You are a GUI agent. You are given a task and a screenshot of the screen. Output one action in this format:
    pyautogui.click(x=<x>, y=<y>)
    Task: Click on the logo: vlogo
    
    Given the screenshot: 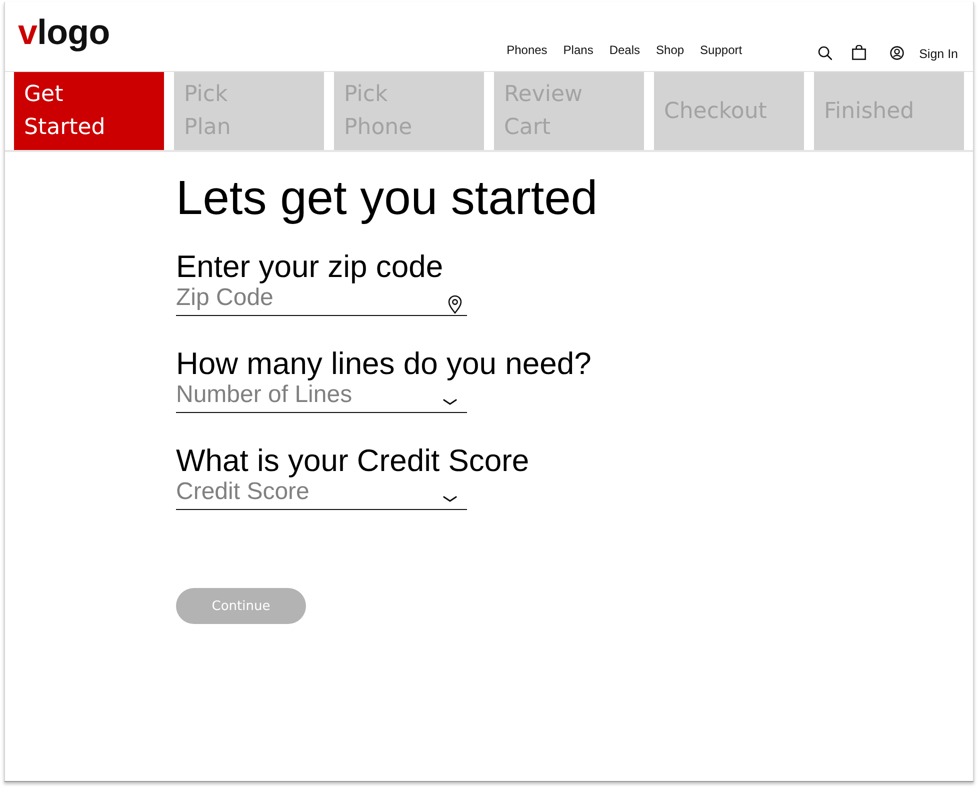 What is the action you would take?
    pyautogui.click(x=64, y=33)
    